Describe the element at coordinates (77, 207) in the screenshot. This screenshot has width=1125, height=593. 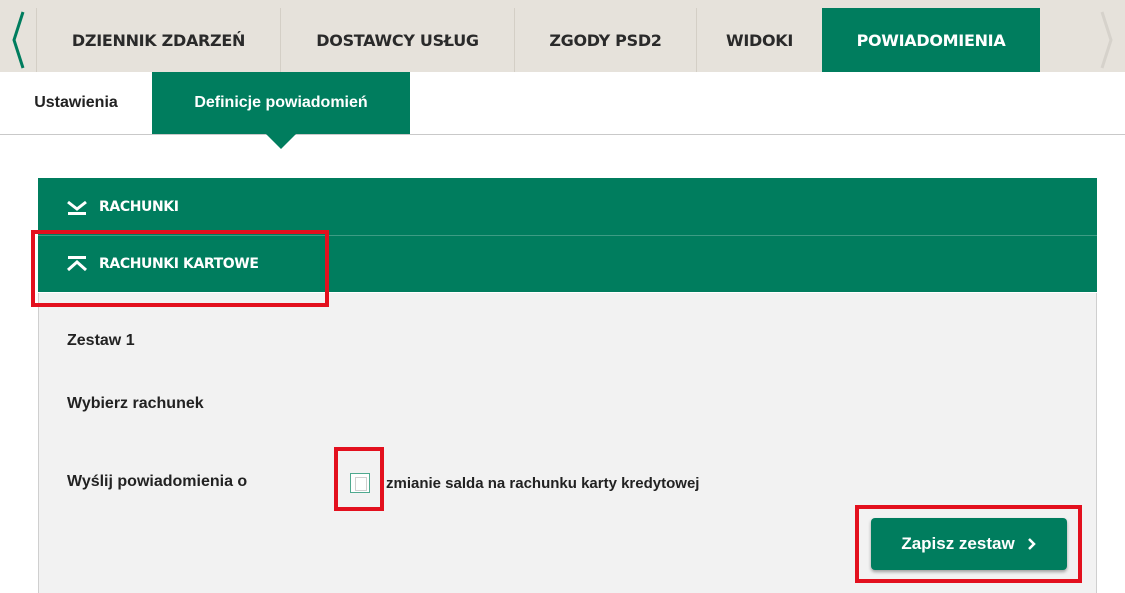
I see `chevron-down-icon` at that location.